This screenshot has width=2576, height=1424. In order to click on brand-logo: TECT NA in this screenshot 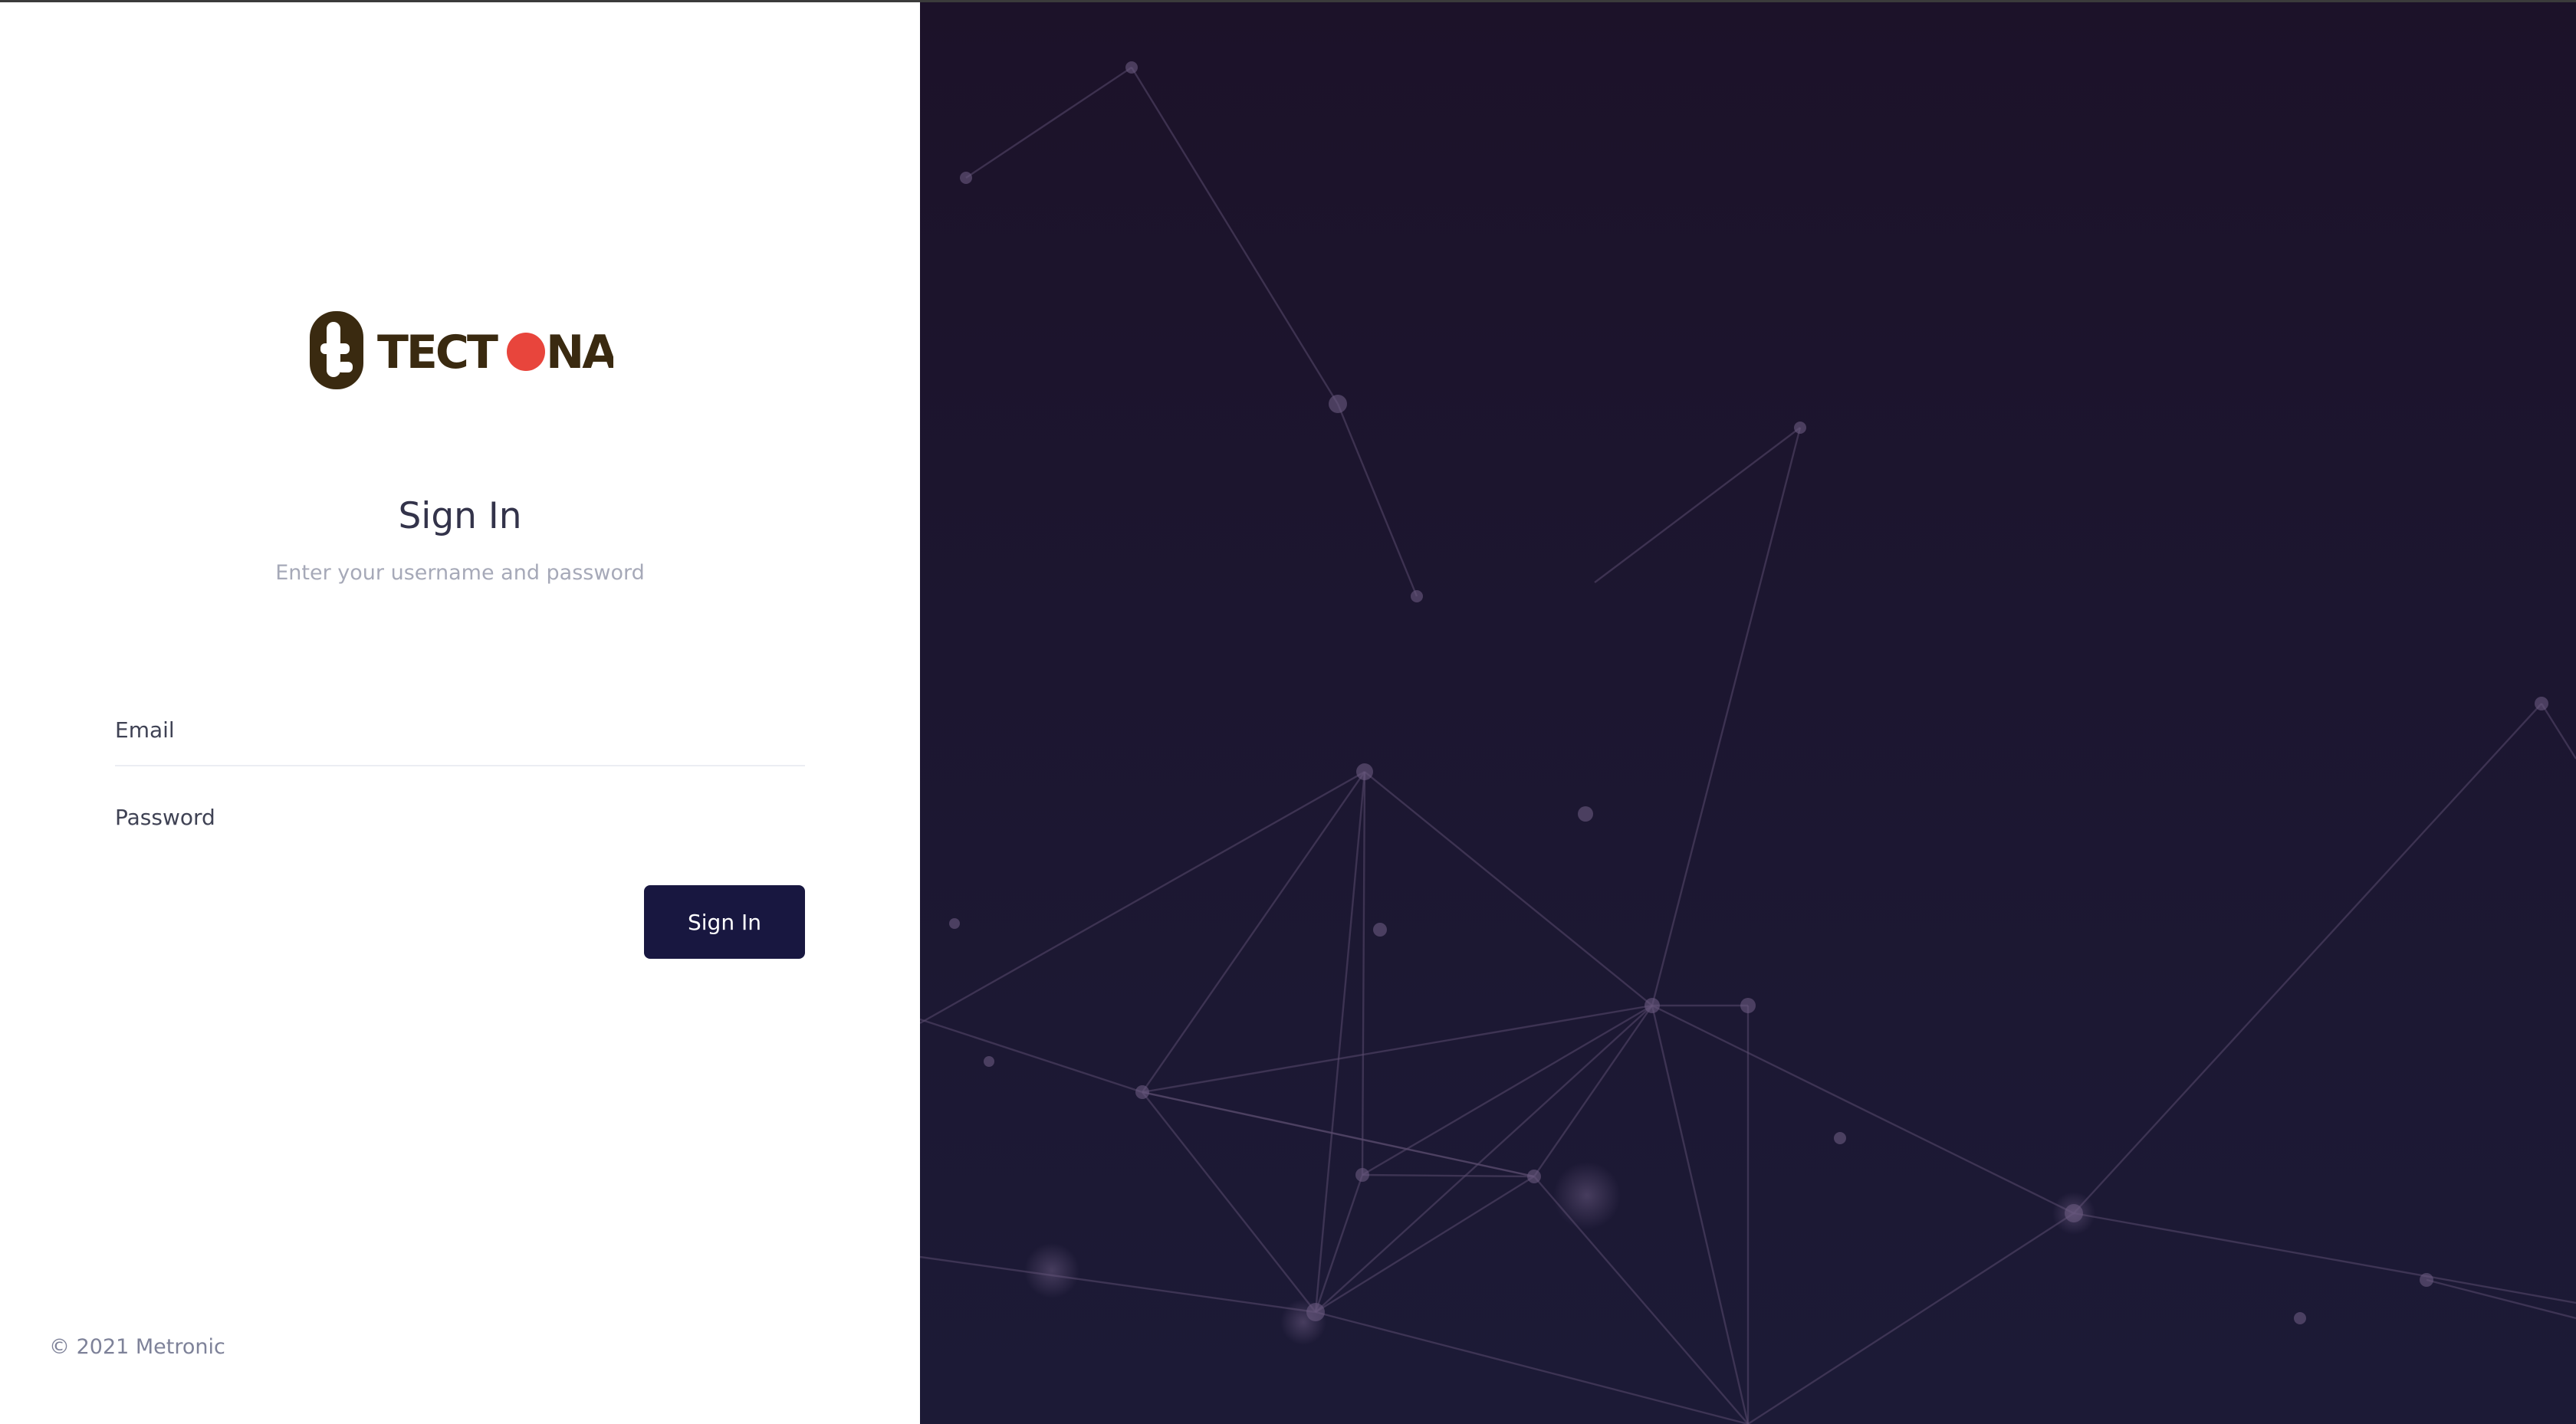, I will do `click(460, 350)`.